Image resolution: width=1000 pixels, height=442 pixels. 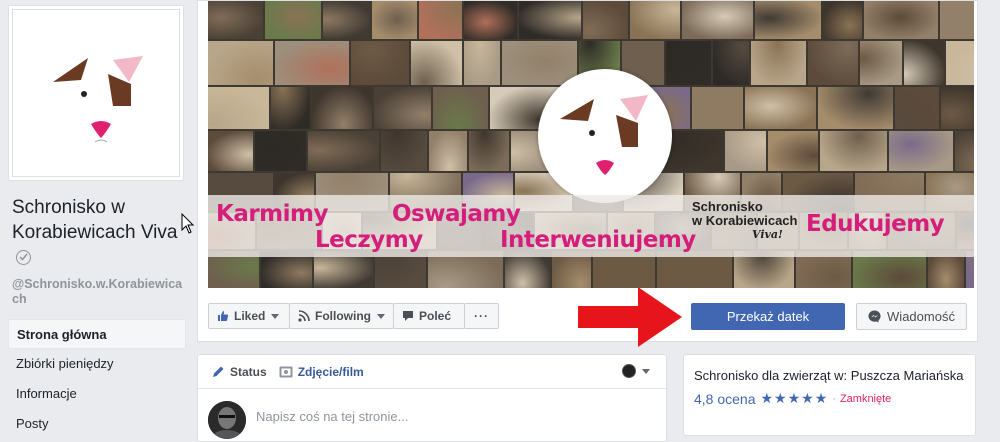 I want to click on slogan-heal: Leczymy, so click(x=369, y=240).